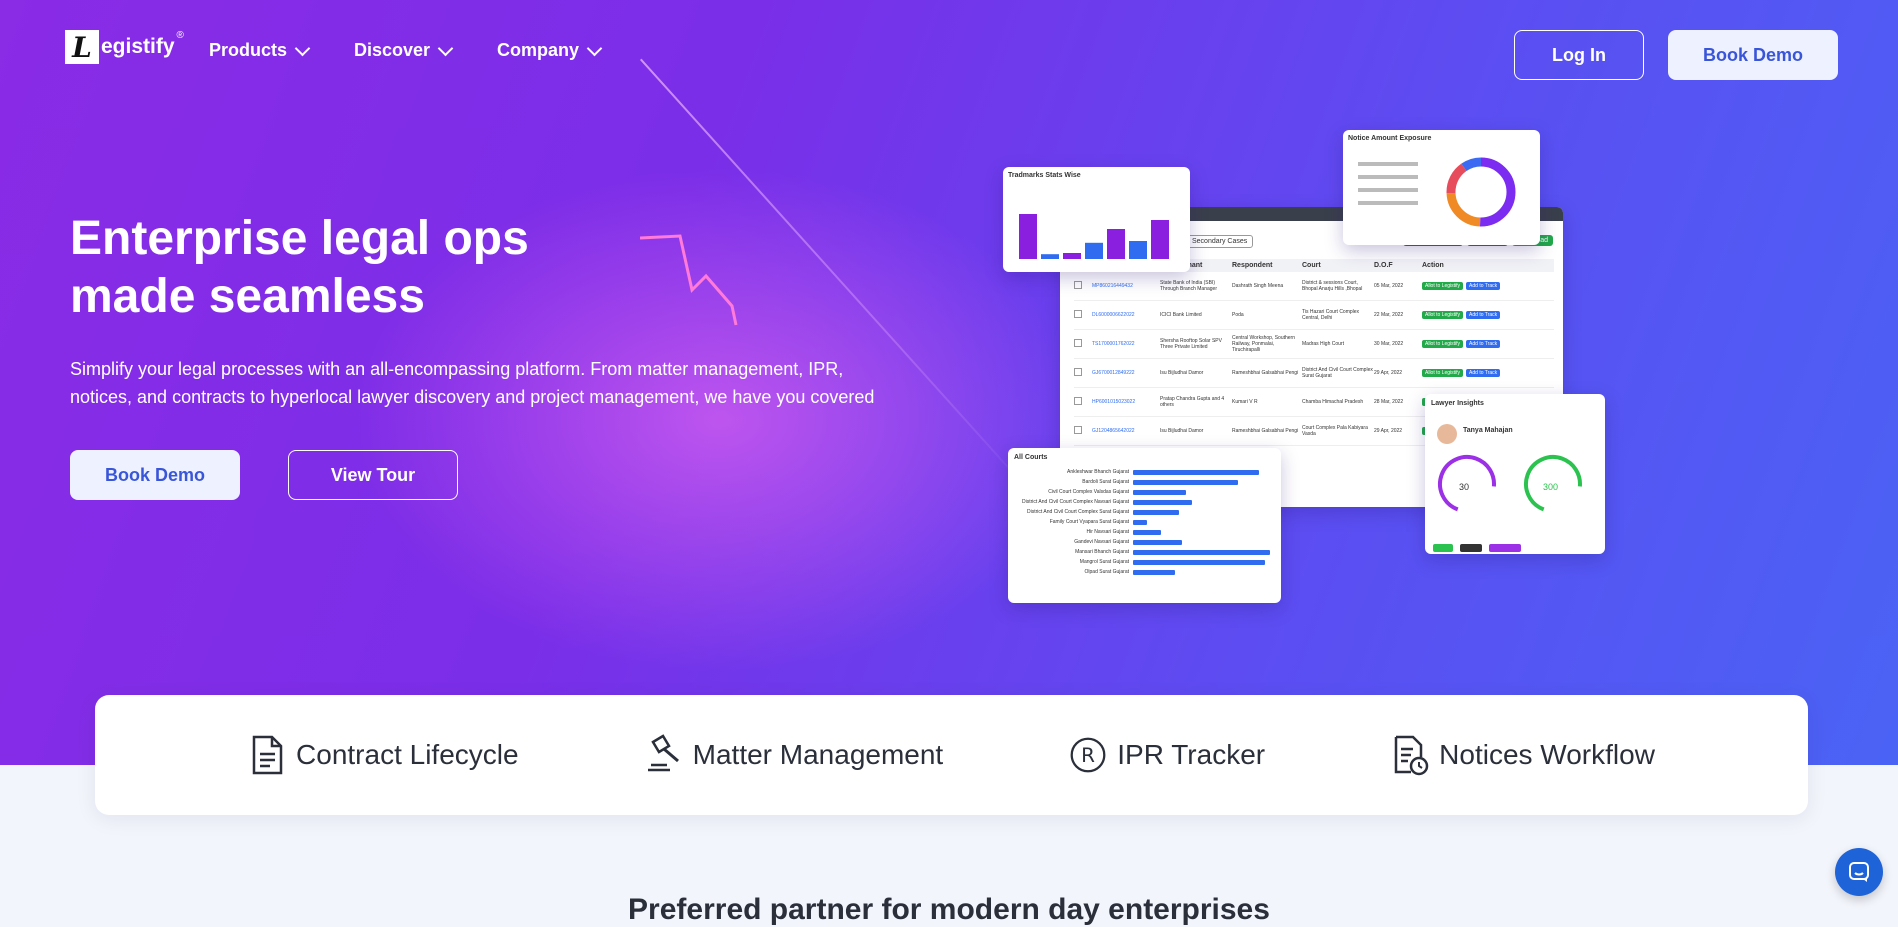 Image resolution: width=1898 pixels, height=927 pixels. Describe the element at coordinates (1089, 522) in the screenshot. I see `court-label: Family Court Vyapara Surat Gujarat` at that location.